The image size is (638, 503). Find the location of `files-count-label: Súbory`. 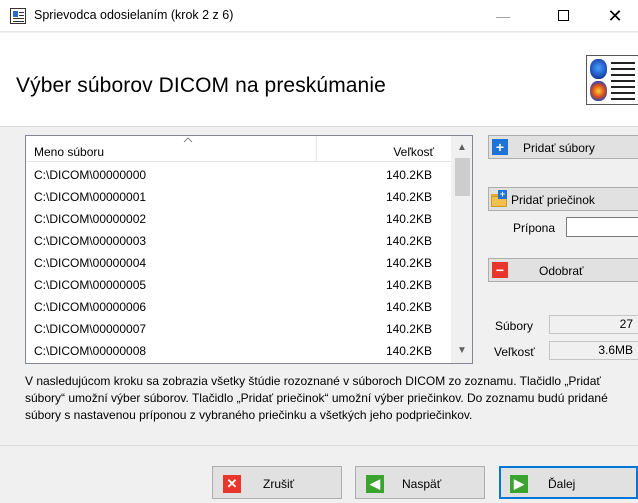

files-count-label: Súbory is located at coordinates (514, 326).